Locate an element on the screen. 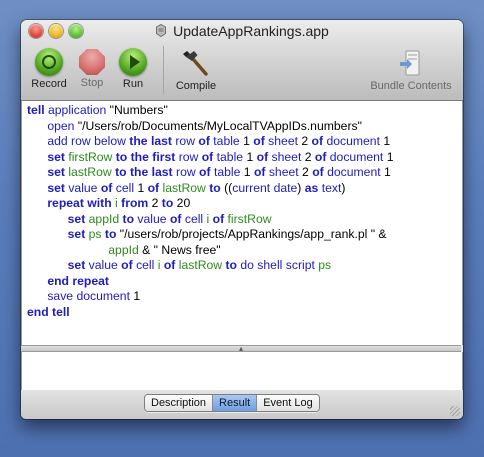 This screenshot has height=457, width=484. tab-result: Result is located at coordinates (235, 403).